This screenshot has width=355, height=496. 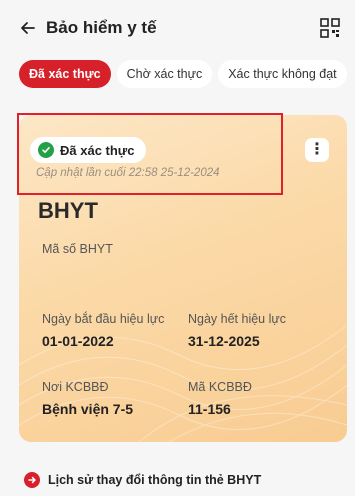 What do you see at coordinates (103, 319) in the screenshot?
I see `start-date-label: Ngày bắt đầu hiệu lực` at bounding box center [103, 319].